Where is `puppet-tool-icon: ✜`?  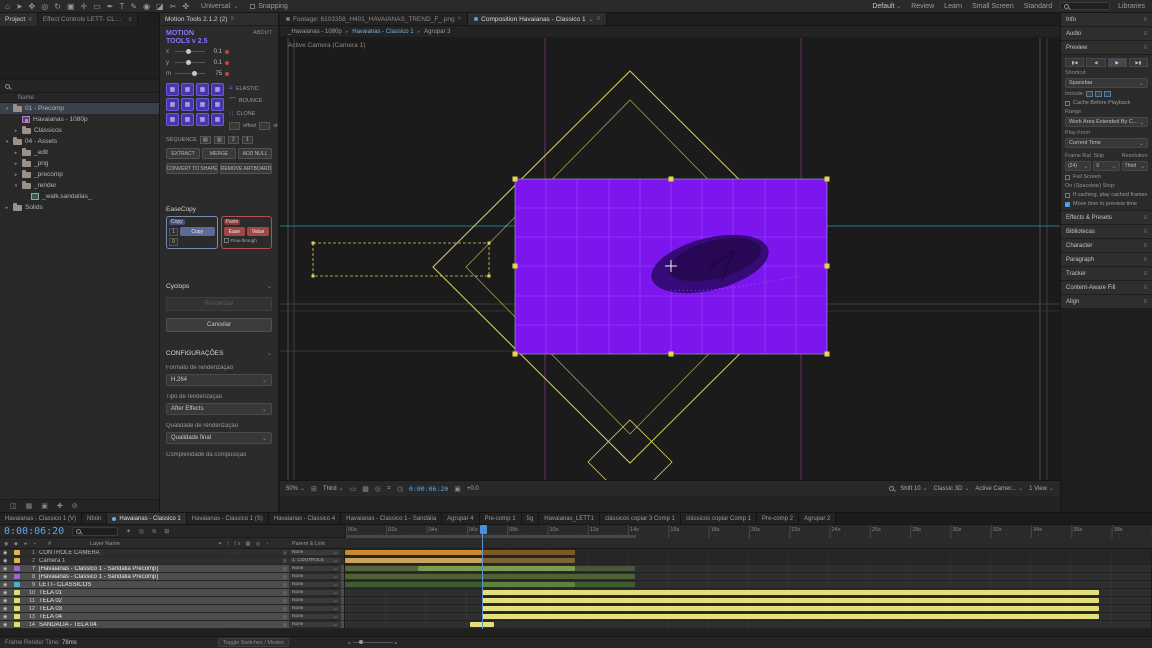 puppet-tool-icon: ✜ is located at coordinates (185, 6).